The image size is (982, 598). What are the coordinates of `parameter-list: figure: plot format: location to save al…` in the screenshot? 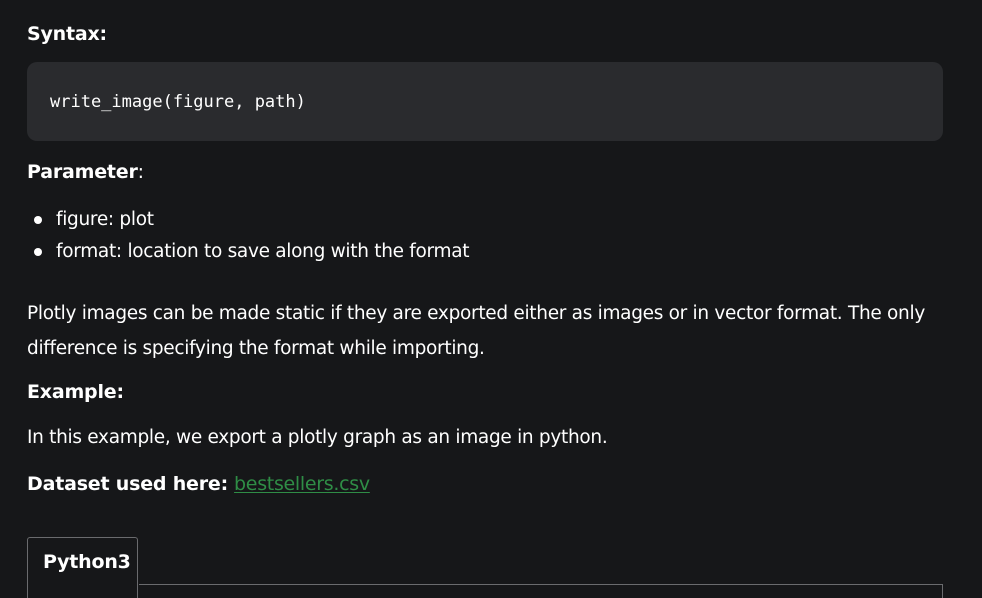 It's located at (248, 236).